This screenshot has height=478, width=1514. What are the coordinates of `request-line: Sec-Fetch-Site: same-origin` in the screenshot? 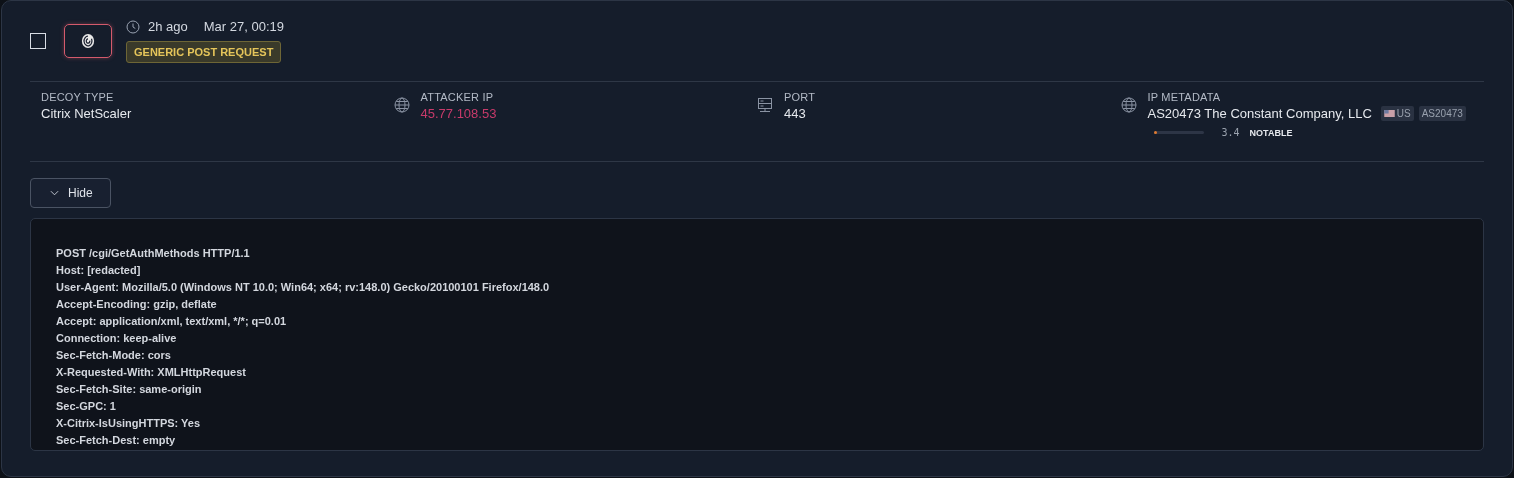 It's located at (129, 389).